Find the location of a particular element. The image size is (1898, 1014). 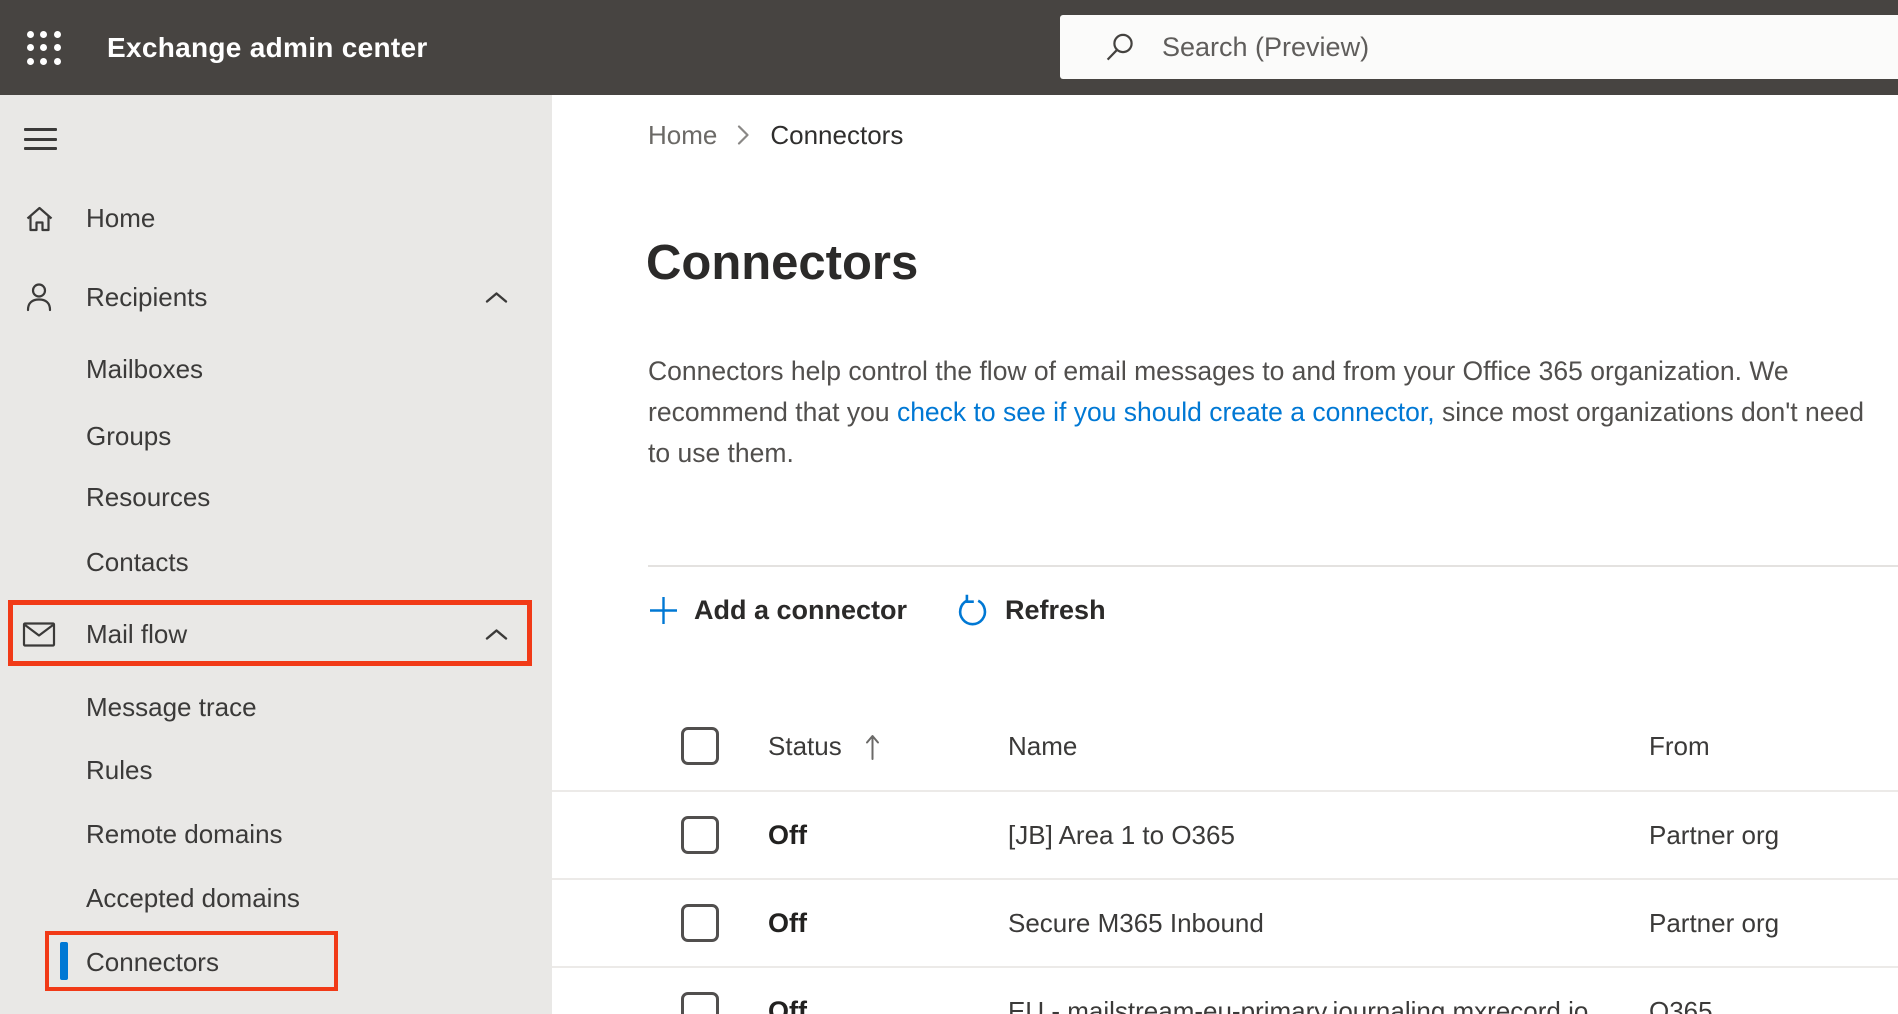

toolbar-divider is located at coordinates (1273, 566).